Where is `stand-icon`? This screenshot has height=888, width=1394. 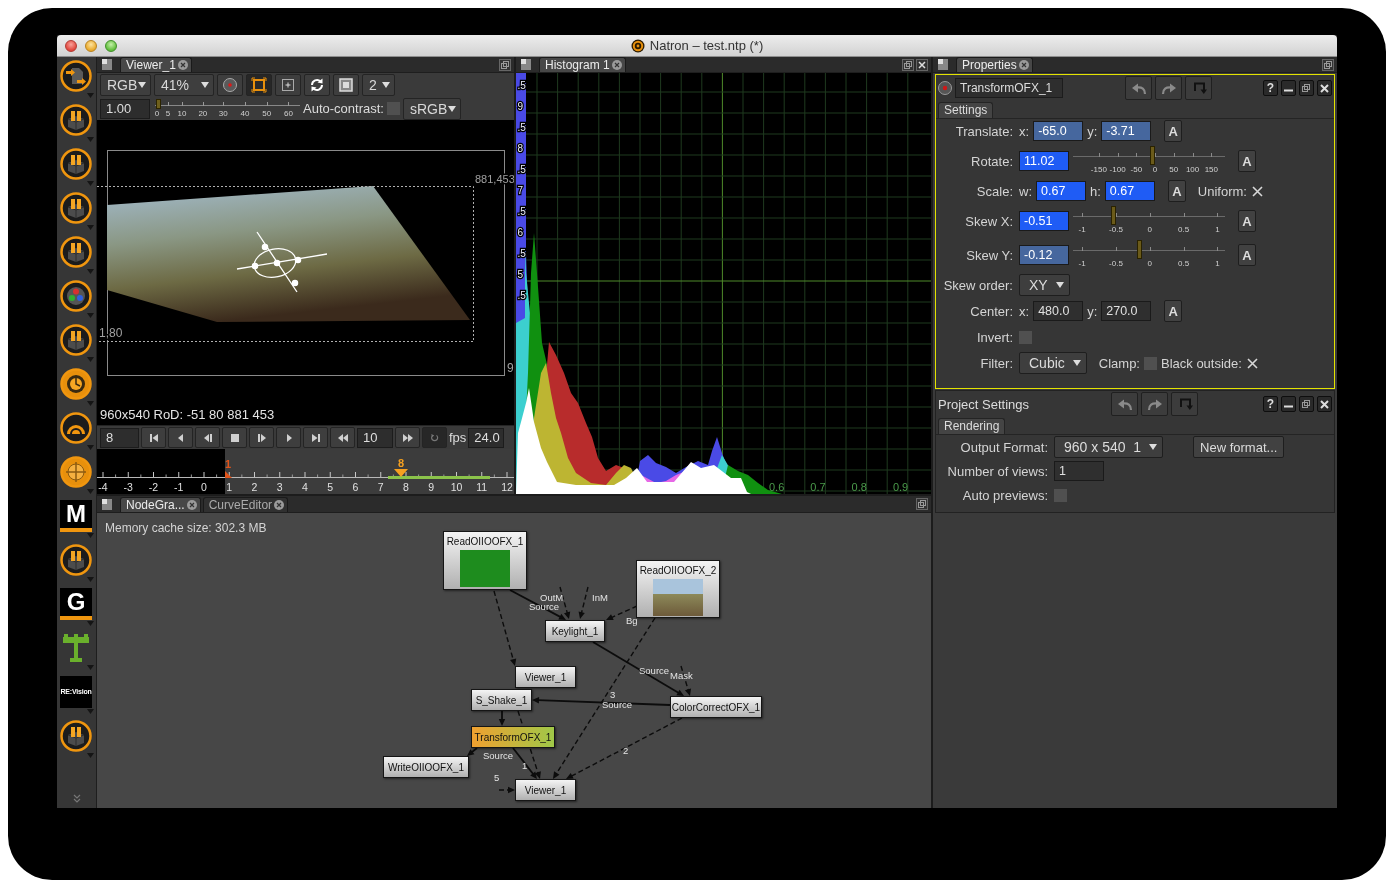
stand-icon is located at coordinates (76, 648).